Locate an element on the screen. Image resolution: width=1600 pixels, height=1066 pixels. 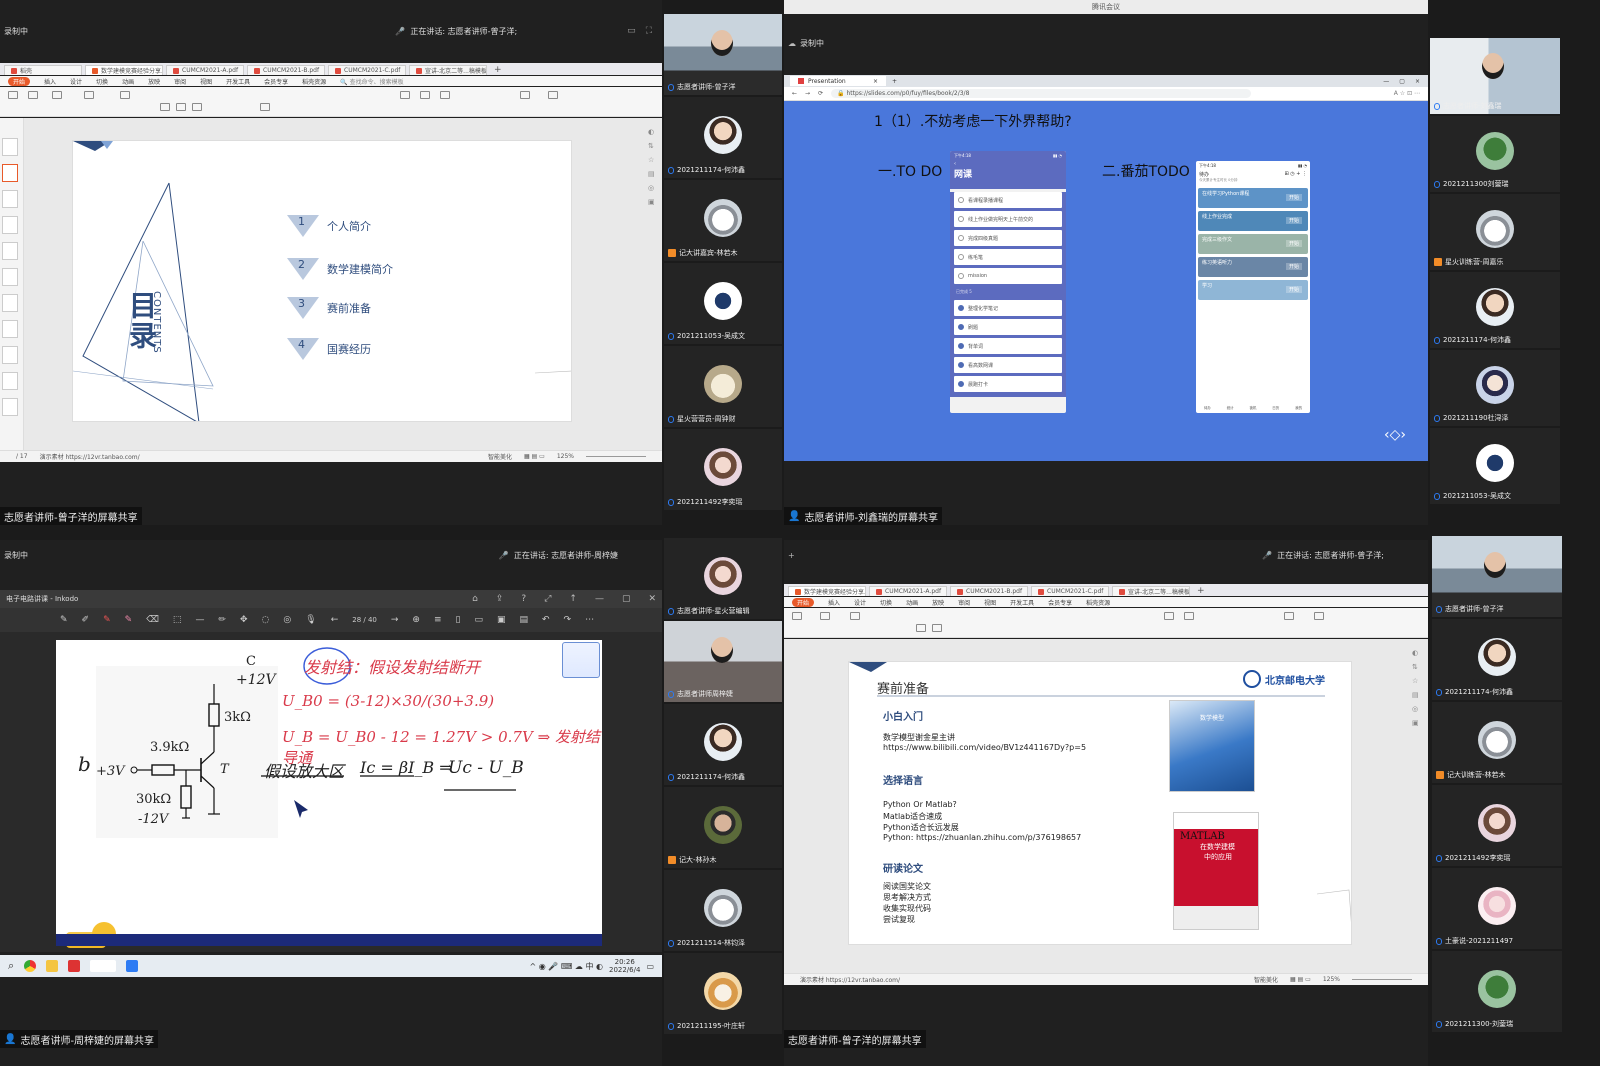
participant-tile: 记大训练营-林若木 is located at coordinates (1497, 742).